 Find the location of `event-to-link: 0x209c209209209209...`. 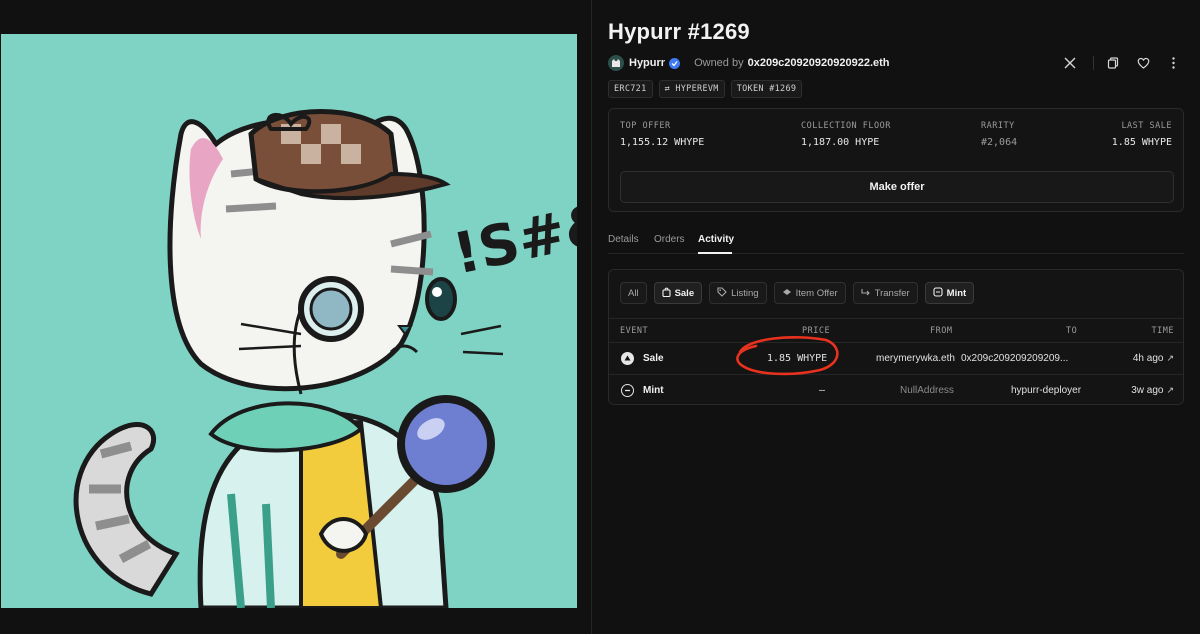

event-to-link: 0x209c209209209209... is located at coordinates (1014, 358).